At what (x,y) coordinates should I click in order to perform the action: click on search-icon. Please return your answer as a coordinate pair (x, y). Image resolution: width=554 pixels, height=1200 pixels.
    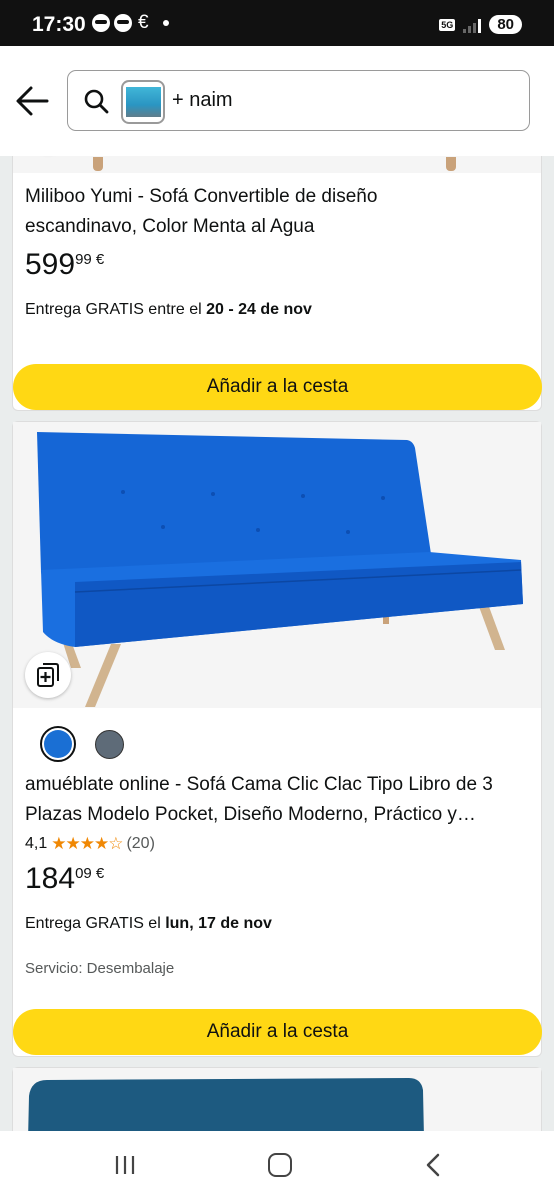
    Looking at the image, I should click on (96, 101).